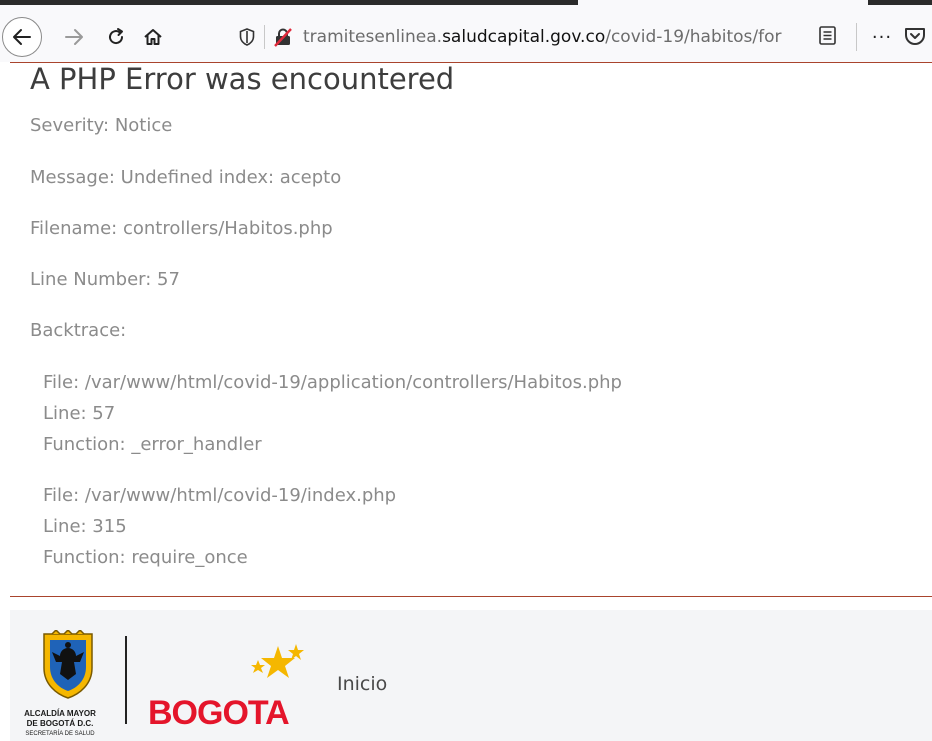  I want to click on tab-strip, so click(466, 4).